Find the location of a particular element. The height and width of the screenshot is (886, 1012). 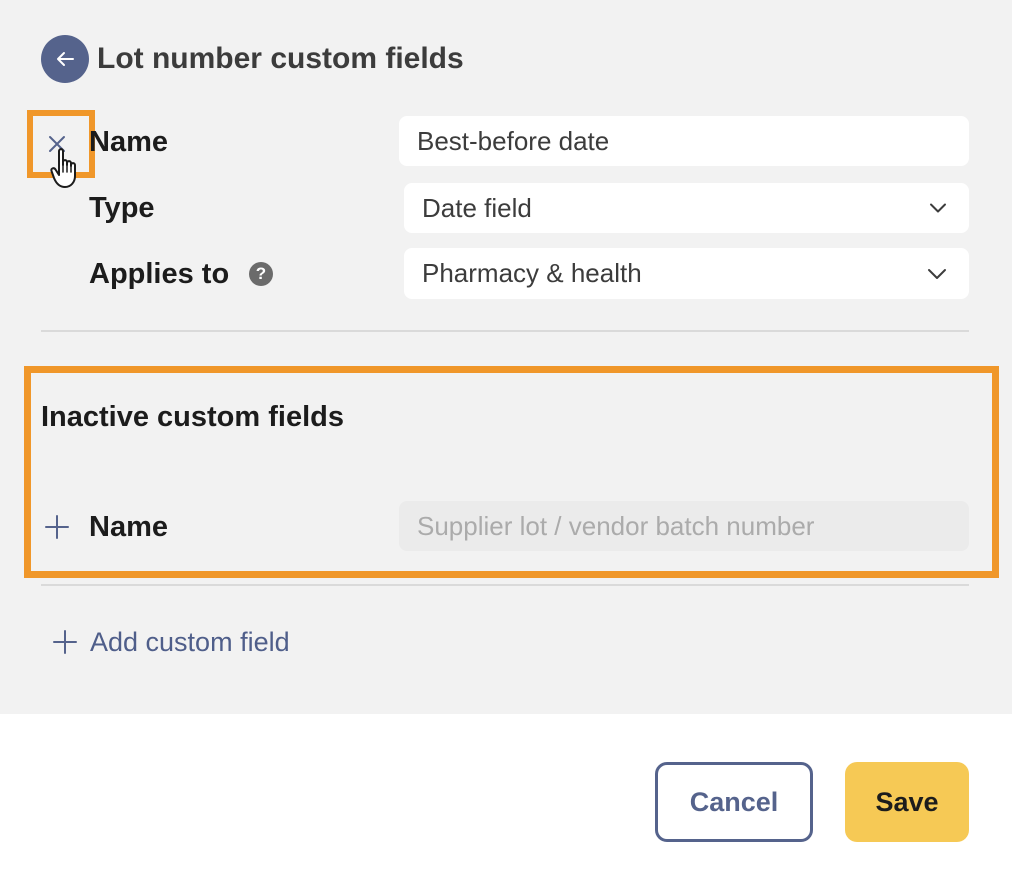

name-input-value: Best-before date is located at coordinates (513, 140).